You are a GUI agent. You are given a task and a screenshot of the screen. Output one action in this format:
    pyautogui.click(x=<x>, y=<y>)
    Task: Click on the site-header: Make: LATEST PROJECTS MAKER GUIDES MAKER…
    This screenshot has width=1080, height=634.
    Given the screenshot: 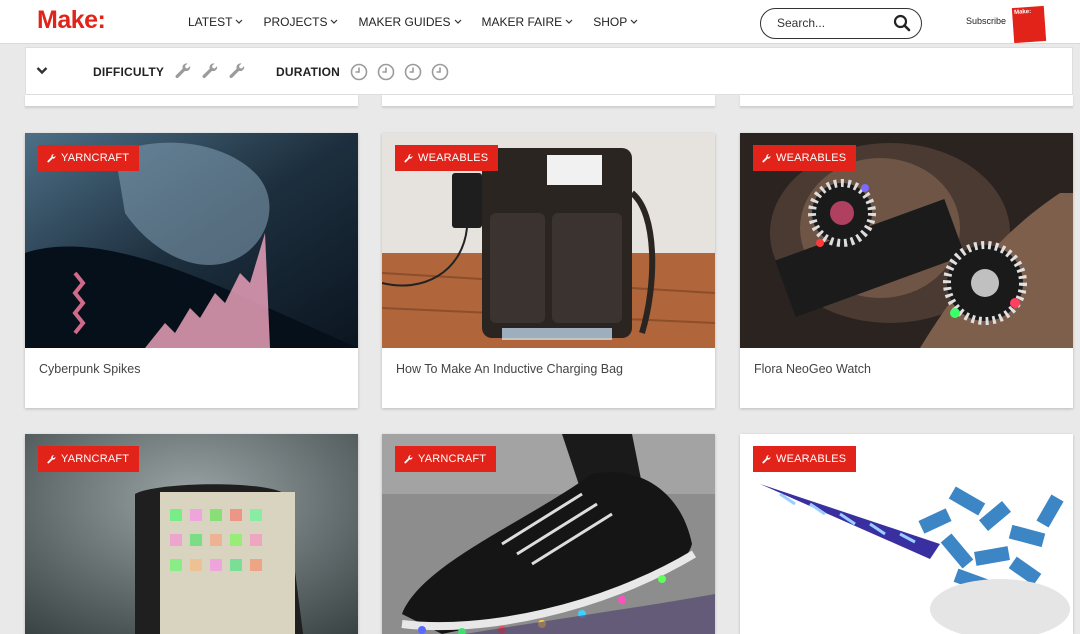 What is the action you would take?
    pyautogui.click(x=540, y=22)
    